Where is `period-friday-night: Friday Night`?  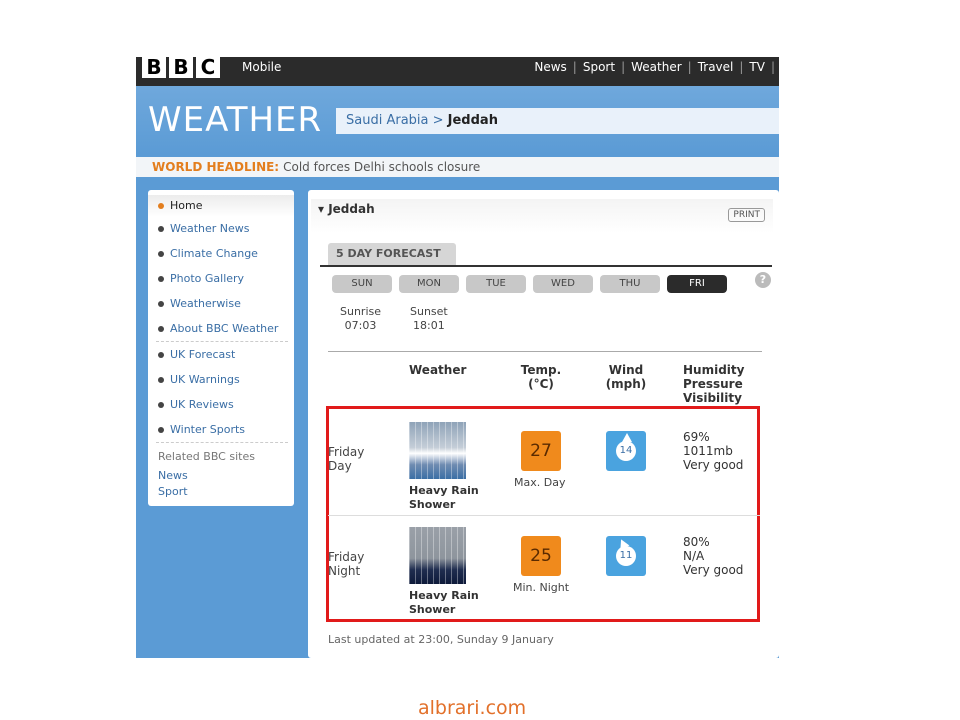
period-friday-night: Friday Night is located at coordinates (346, 564).